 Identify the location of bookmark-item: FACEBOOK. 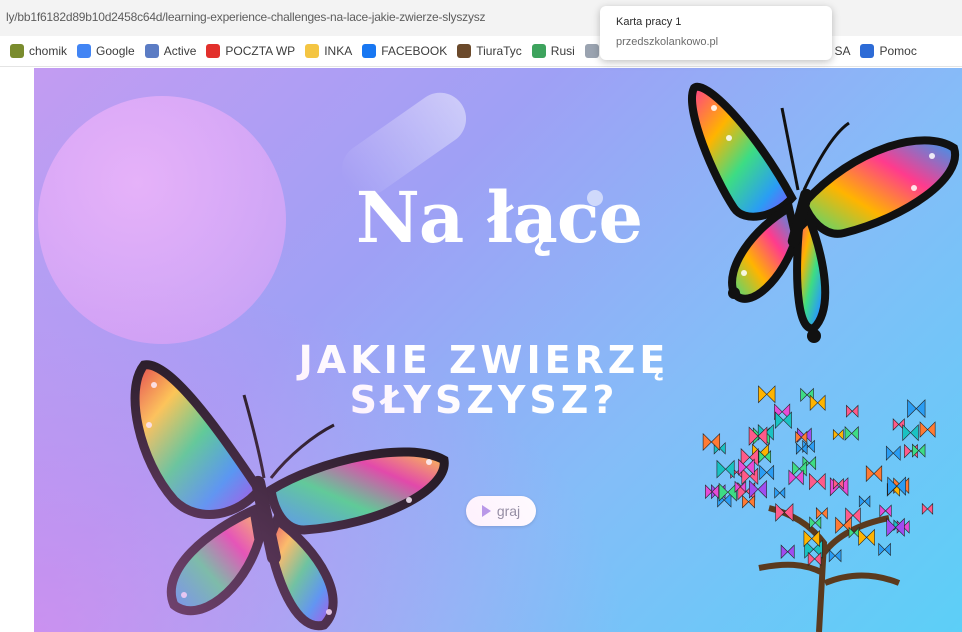
(404, 51).